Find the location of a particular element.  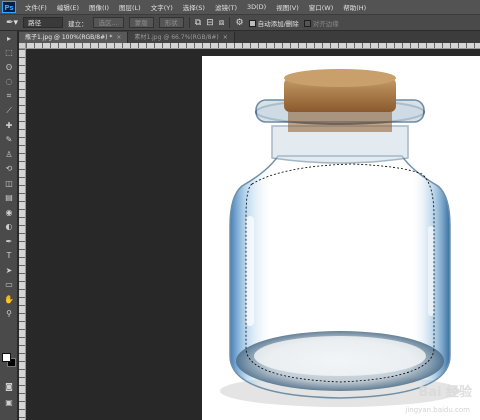

auto-add-delete-checkbox: 自动添加/删除 is located at coordinates (273, 23).